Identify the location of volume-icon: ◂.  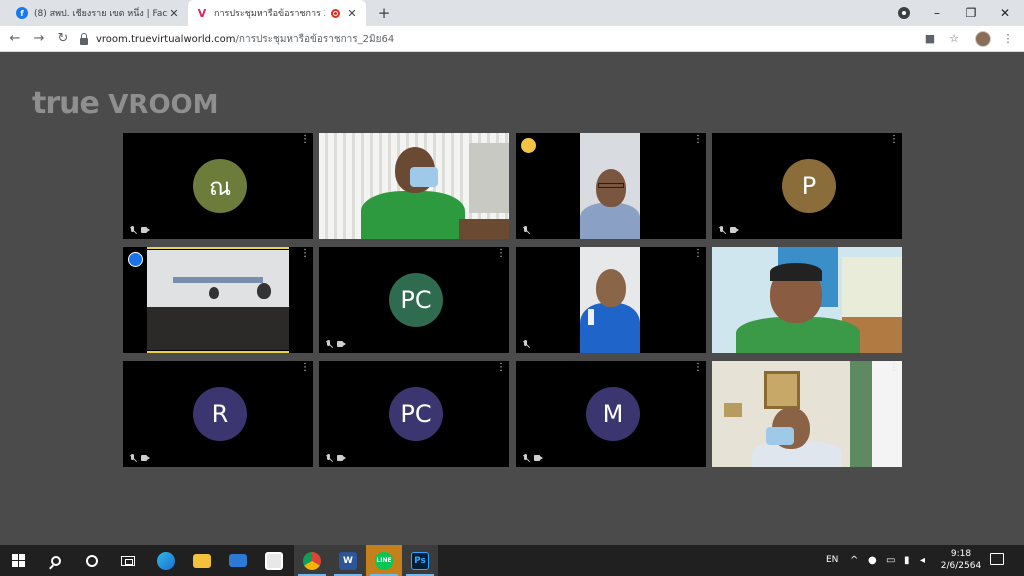
(922, 560).